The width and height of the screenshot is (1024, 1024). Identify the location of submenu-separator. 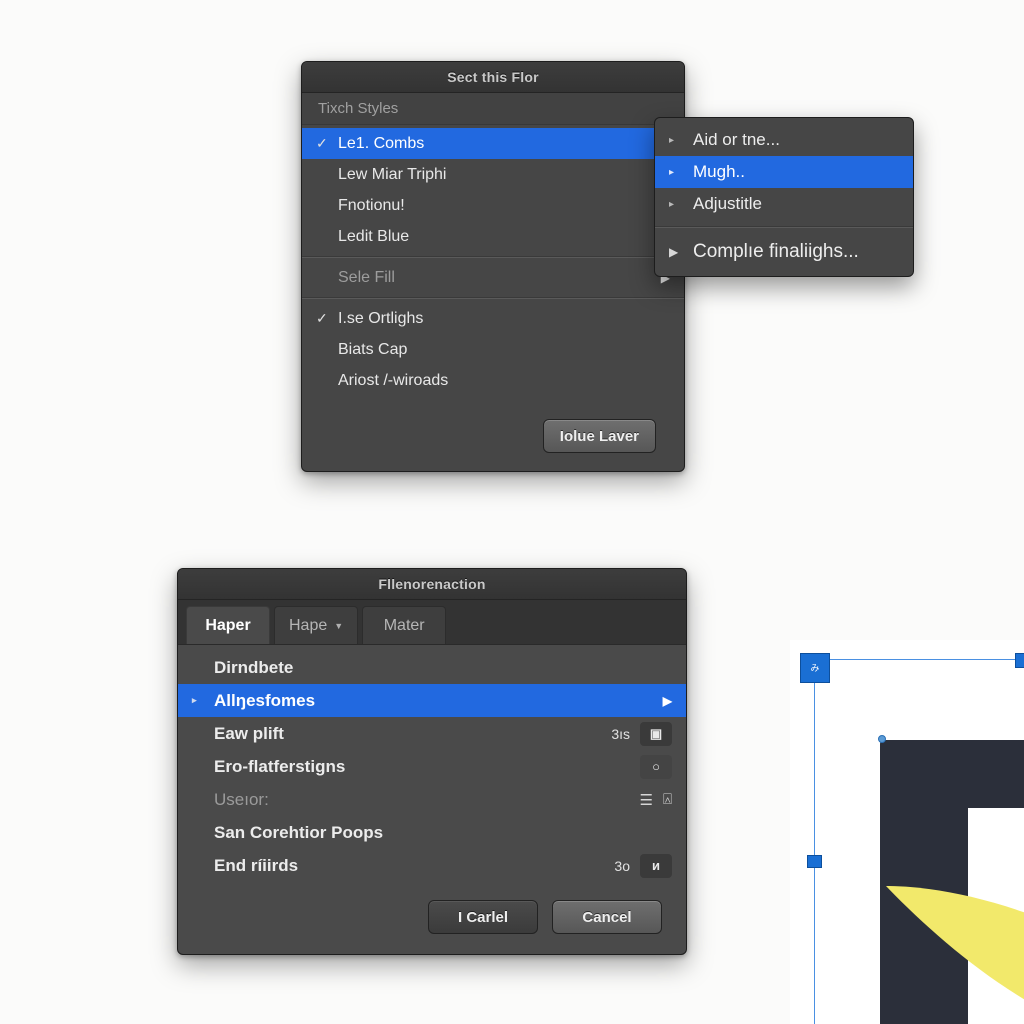
(784, 227).